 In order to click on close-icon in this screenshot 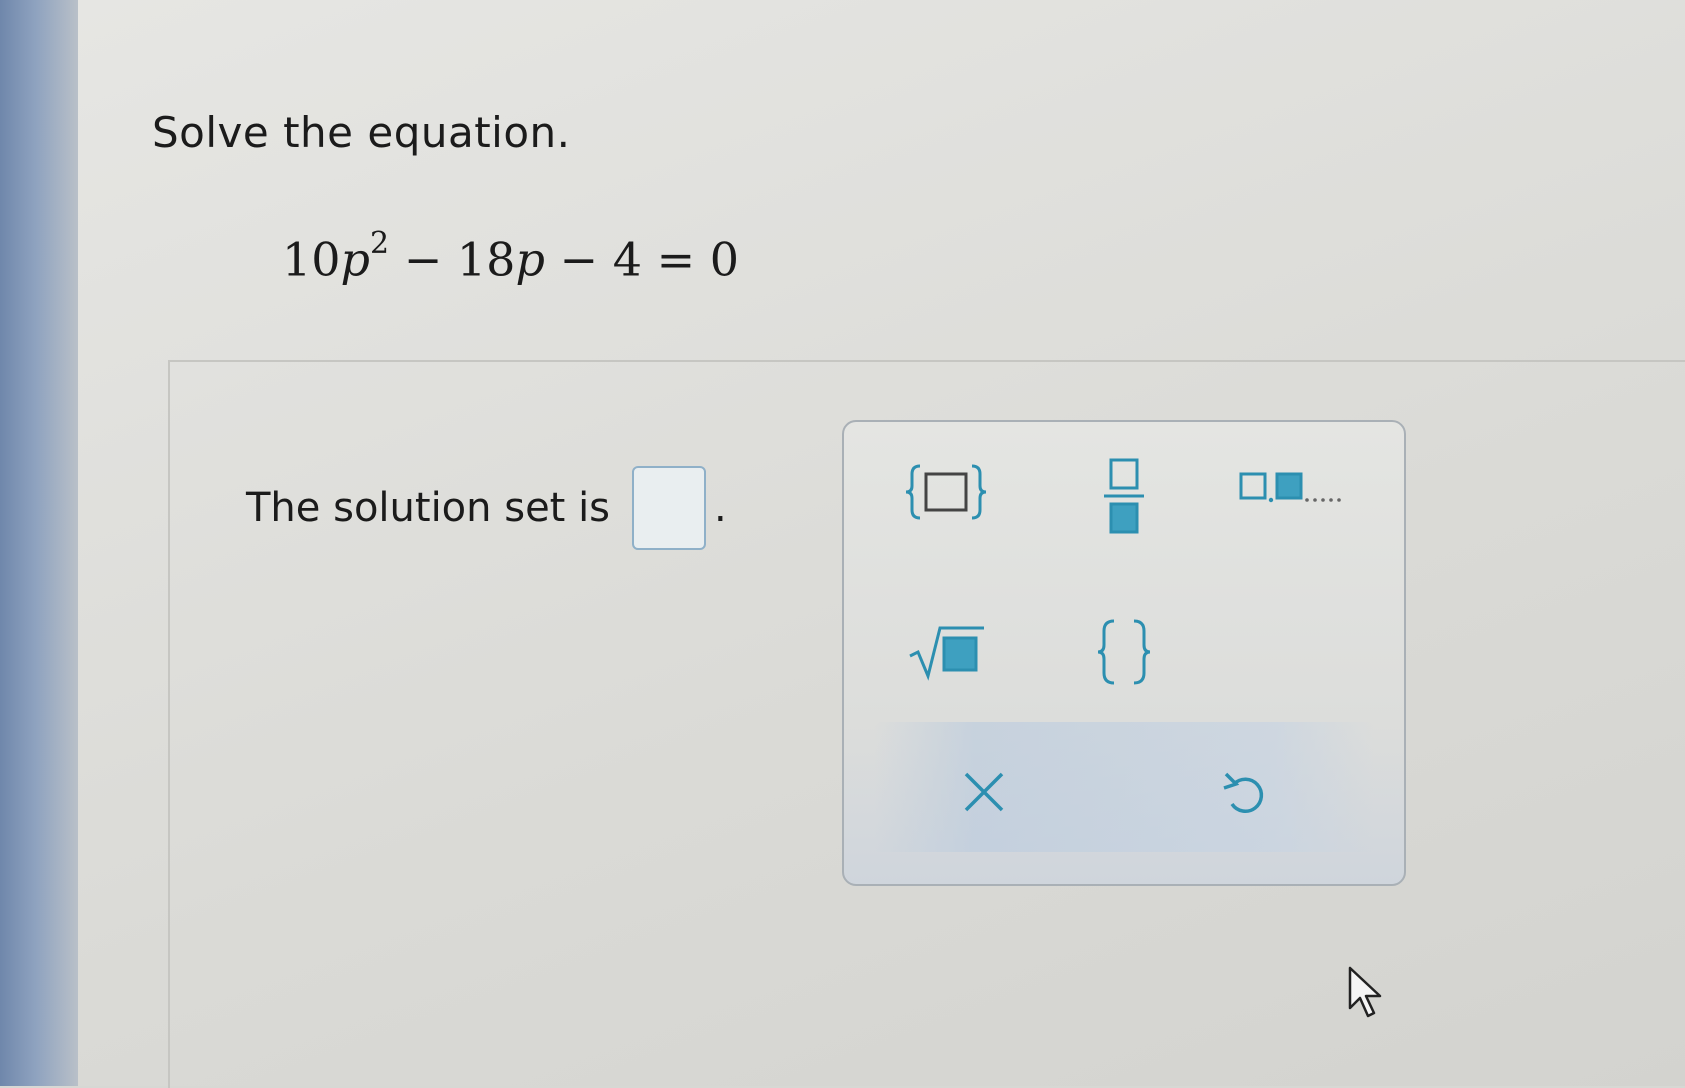, I will do `click(984, 792)`.